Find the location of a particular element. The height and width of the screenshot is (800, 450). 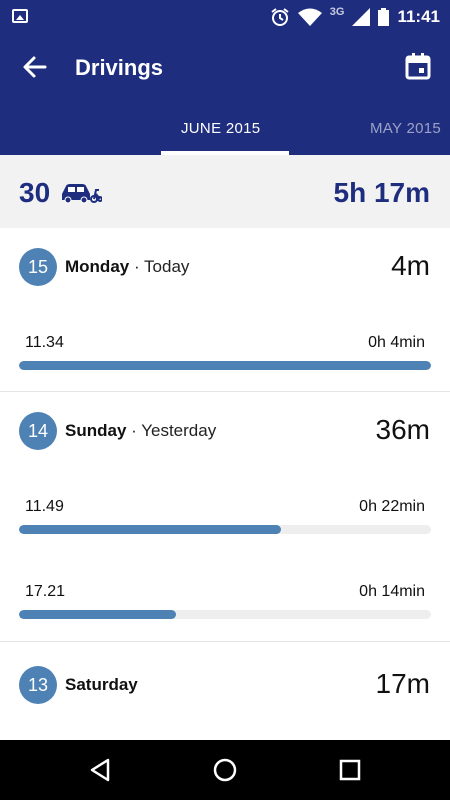

day-number-badge: 14 is located at coordinates (38, 431).